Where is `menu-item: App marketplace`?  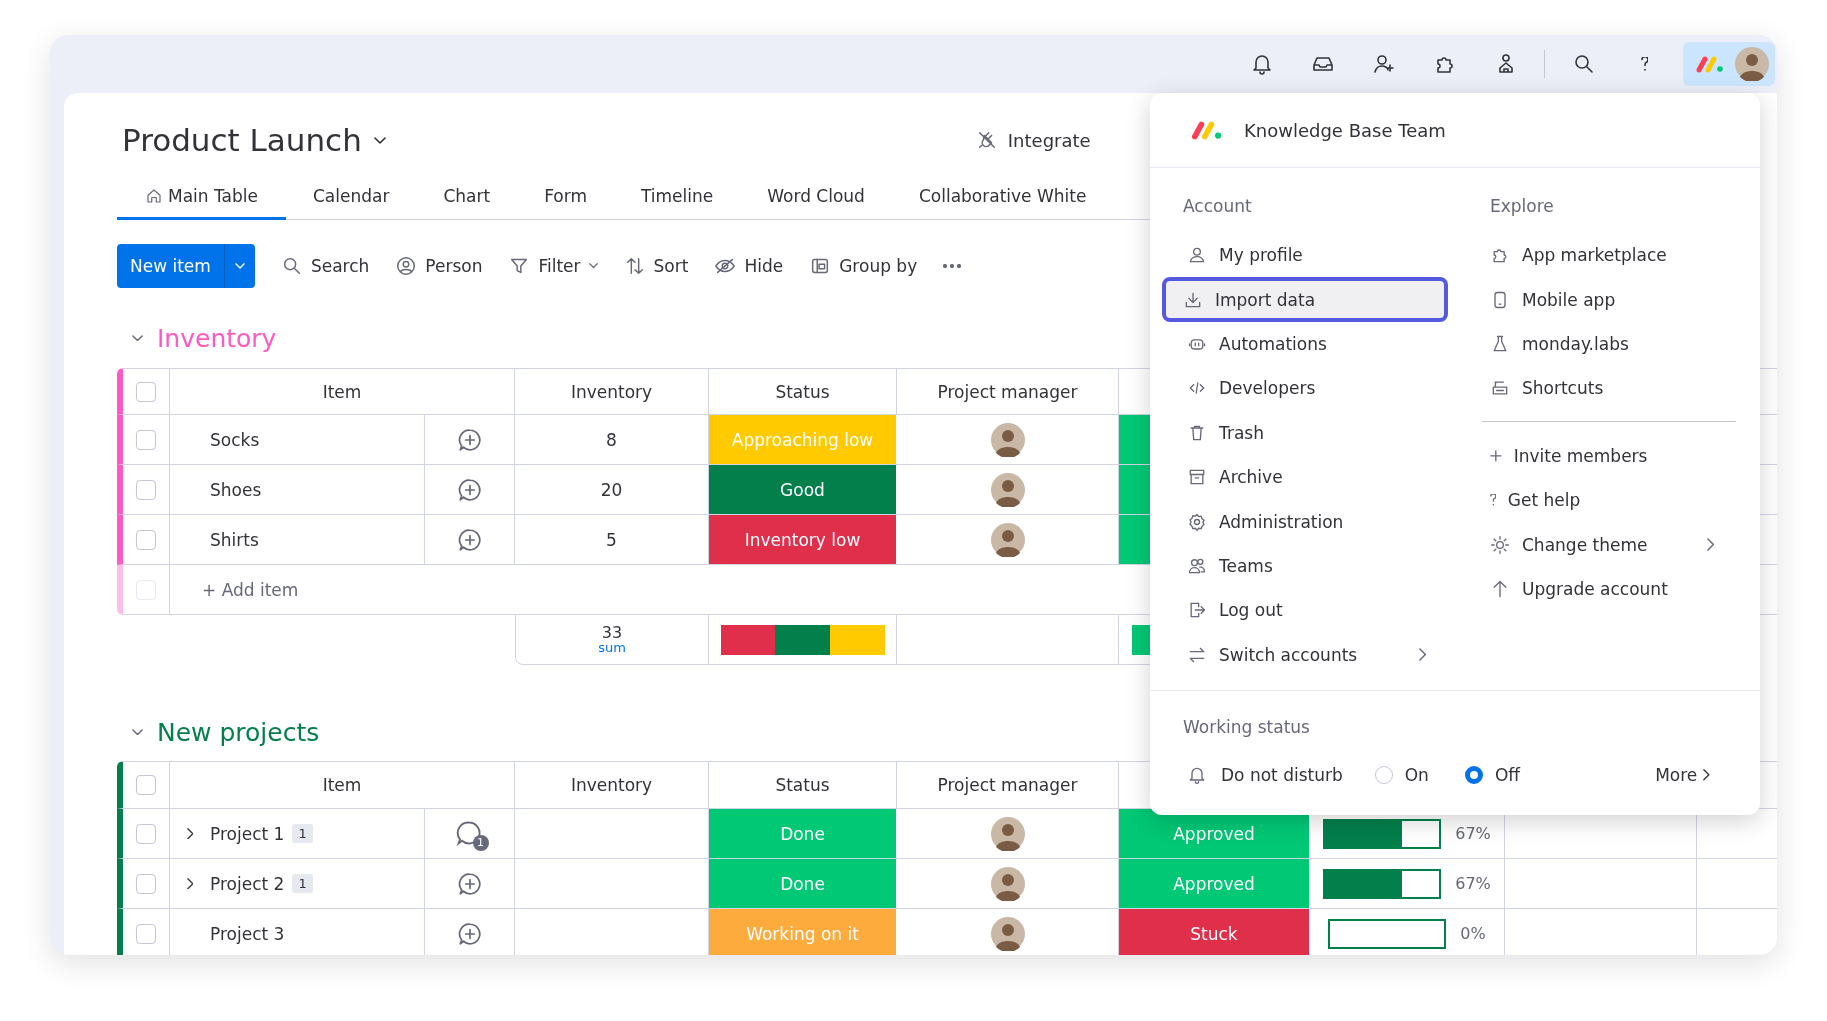 menu-item: App marketplace is located at coordinates (1607, 255).